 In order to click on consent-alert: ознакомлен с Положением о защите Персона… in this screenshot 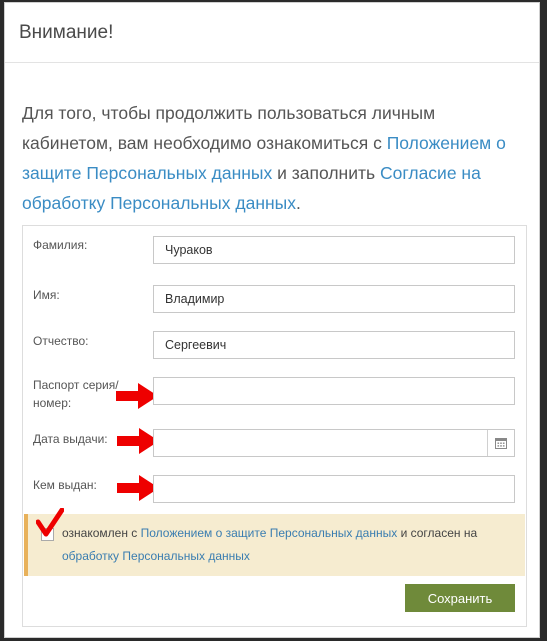, I will do `click(274, 542)`.